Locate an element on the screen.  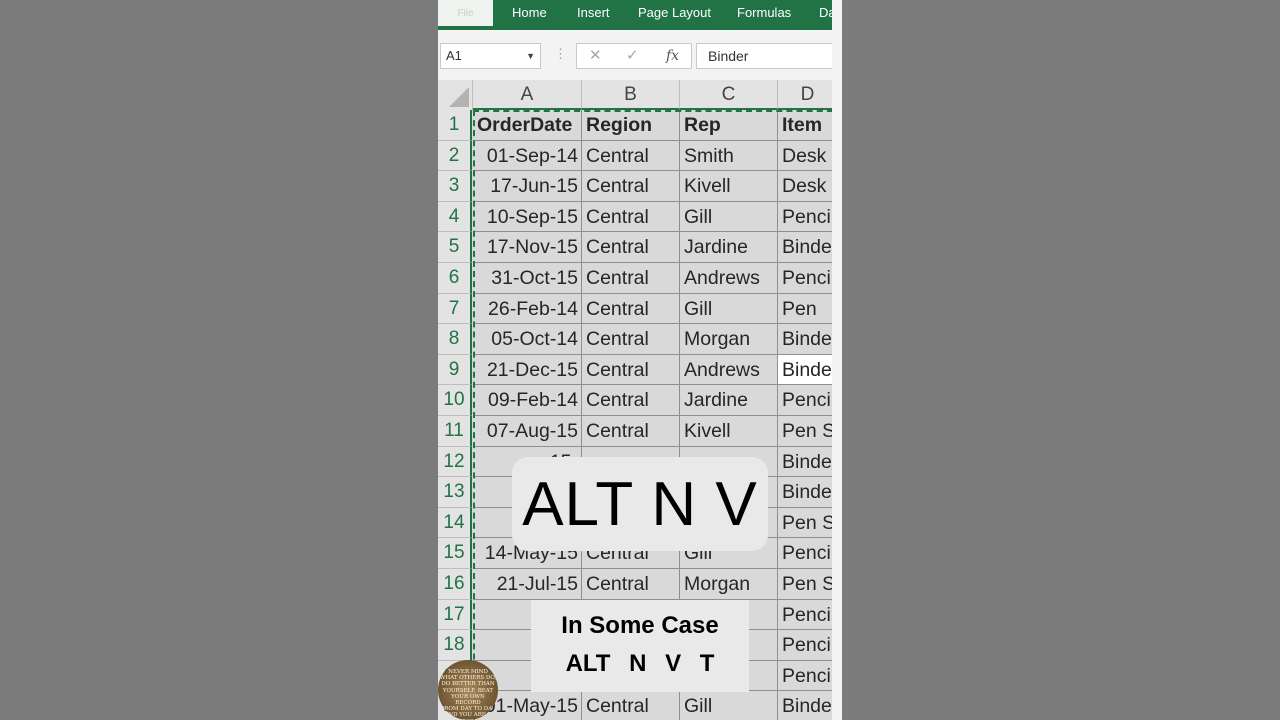
cell-c8: Morgan is located at coordinates (729, 339).